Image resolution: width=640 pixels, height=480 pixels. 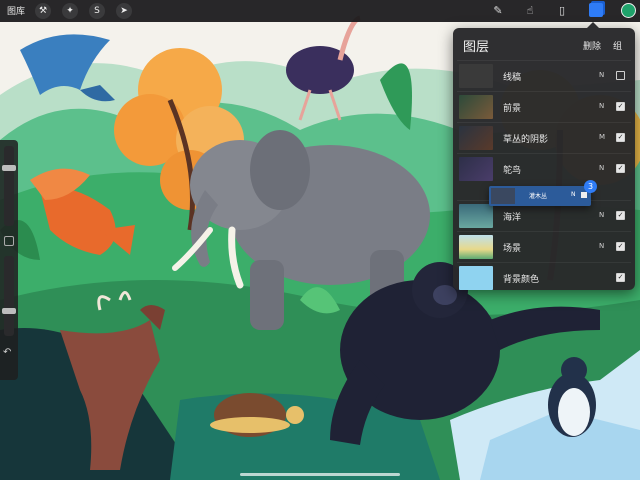 What do you see at coordinates (70, 11) in the screenshot?
I see `magic-wand-icon: ✦` at bounding box center [70, 11].